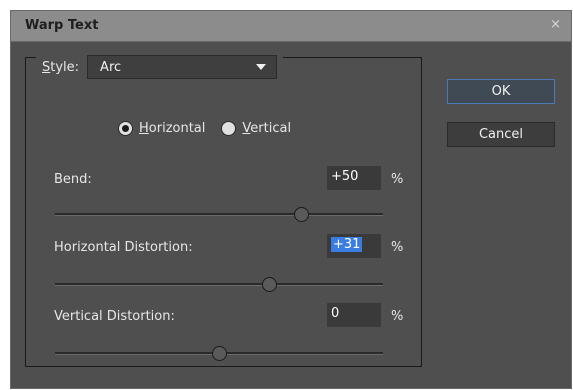  I want to click on vertical-label-rest: ertical, so click(271, 128).